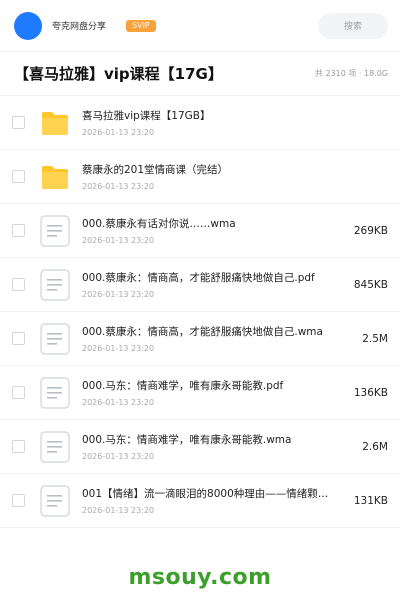  What do you see at coordinates (370, 284) in the screenshot?
I see `file-size: 845KB` at bounding box center [370, 284].